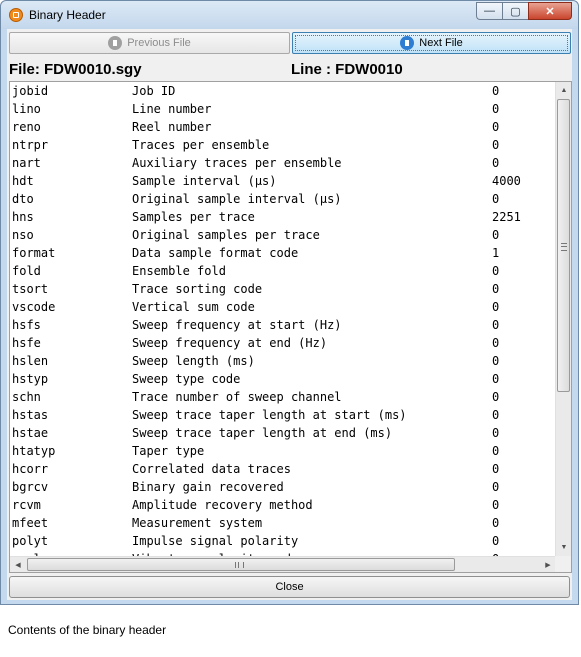  What do you see at coordinates (26, 505) in the screenshot?
I see `field-key: rcvm` at bounding box center [26, 505].